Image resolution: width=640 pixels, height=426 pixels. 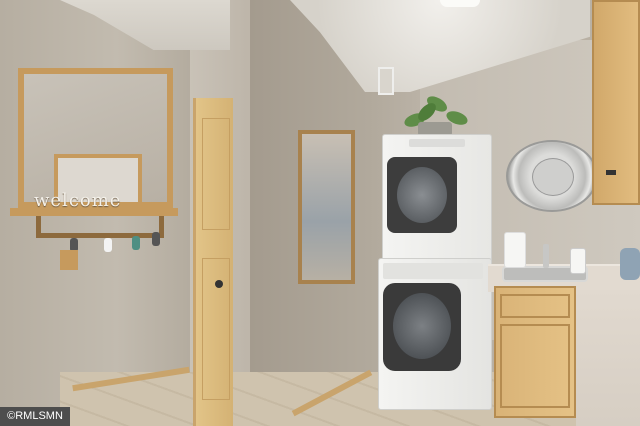 I want to click on washer-drum, so click(x=422, y=326).